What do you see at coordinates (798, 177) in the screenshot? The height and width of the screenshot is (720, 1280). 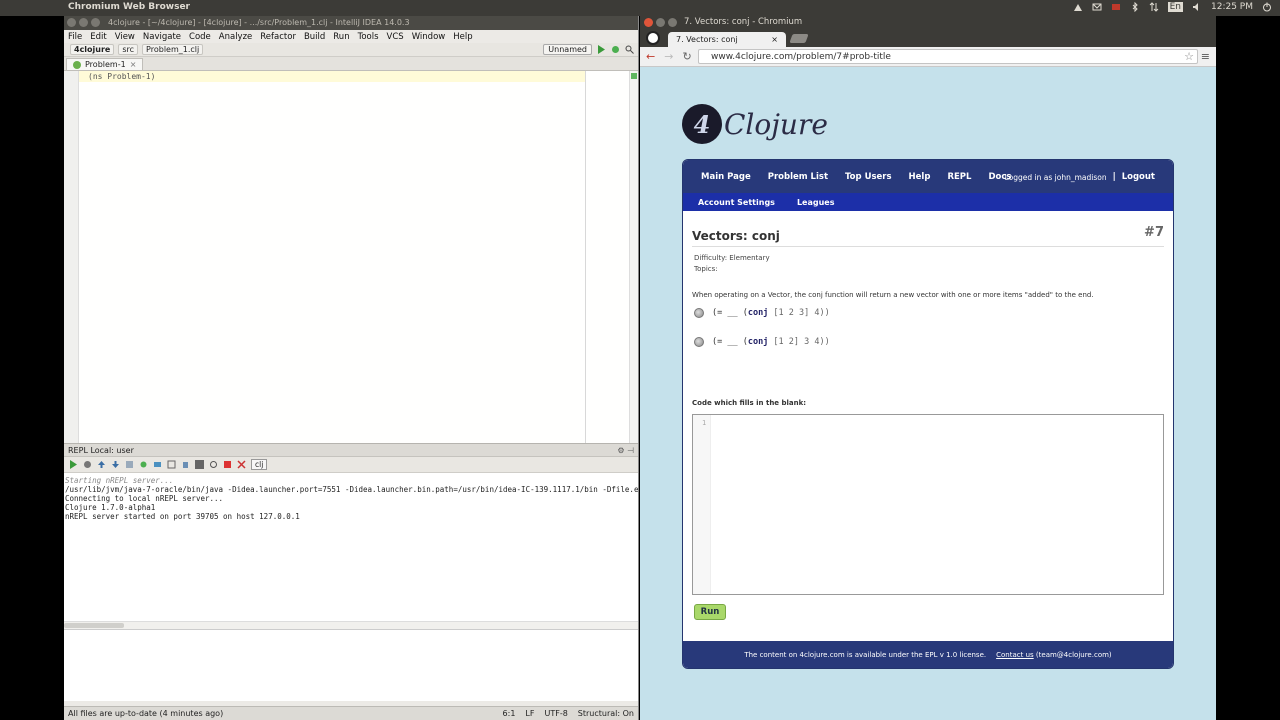 I see `nav-problem-list: Problem List` at bounding box center [798, 177].